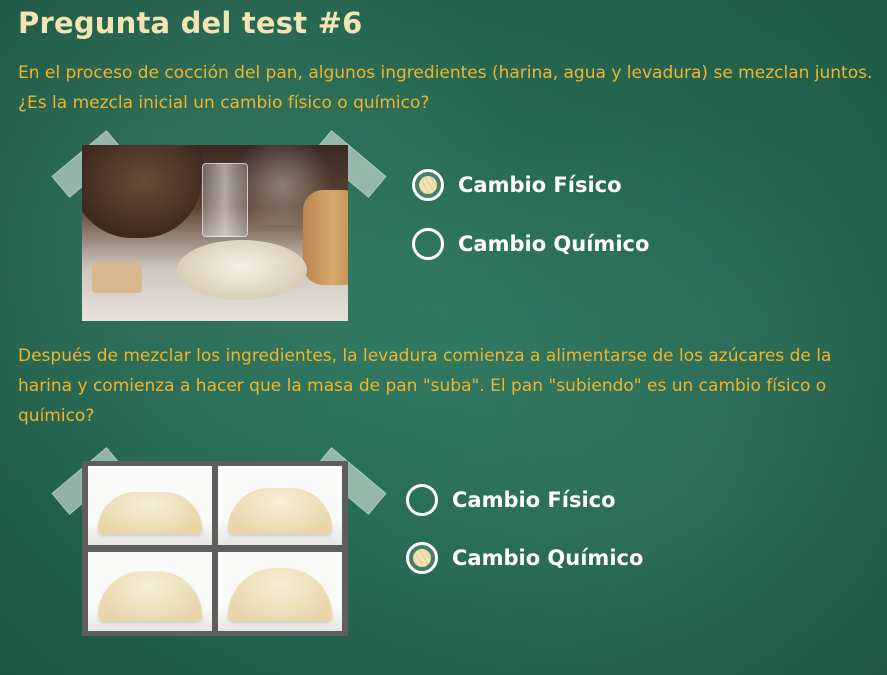  Describe the element at coordinates (225, 200) in the screenshot. I see `water-glass-shape` at that location.